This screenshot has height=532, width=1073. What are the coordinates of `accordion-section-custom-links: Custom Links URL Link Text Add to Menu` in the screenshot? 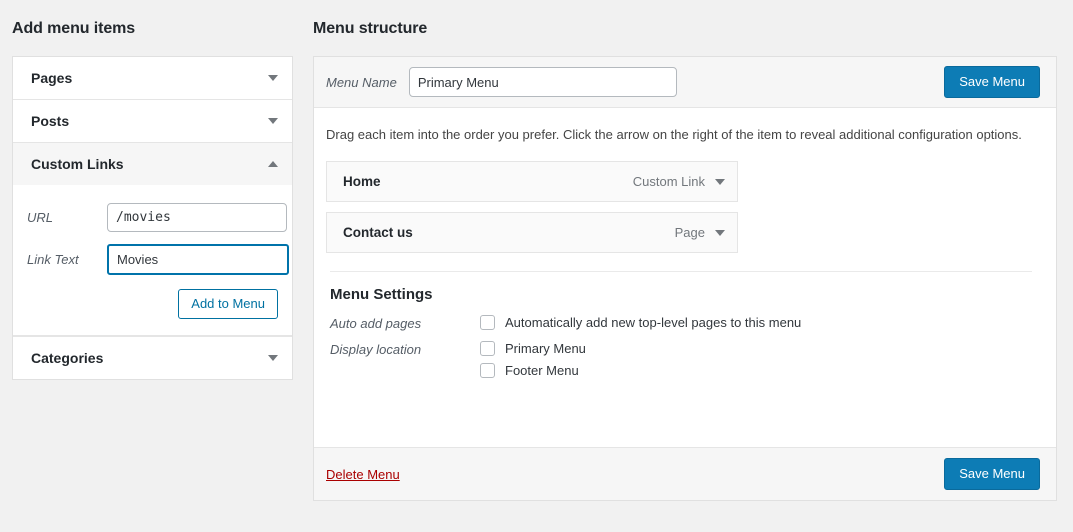 It's located at (152, 240).